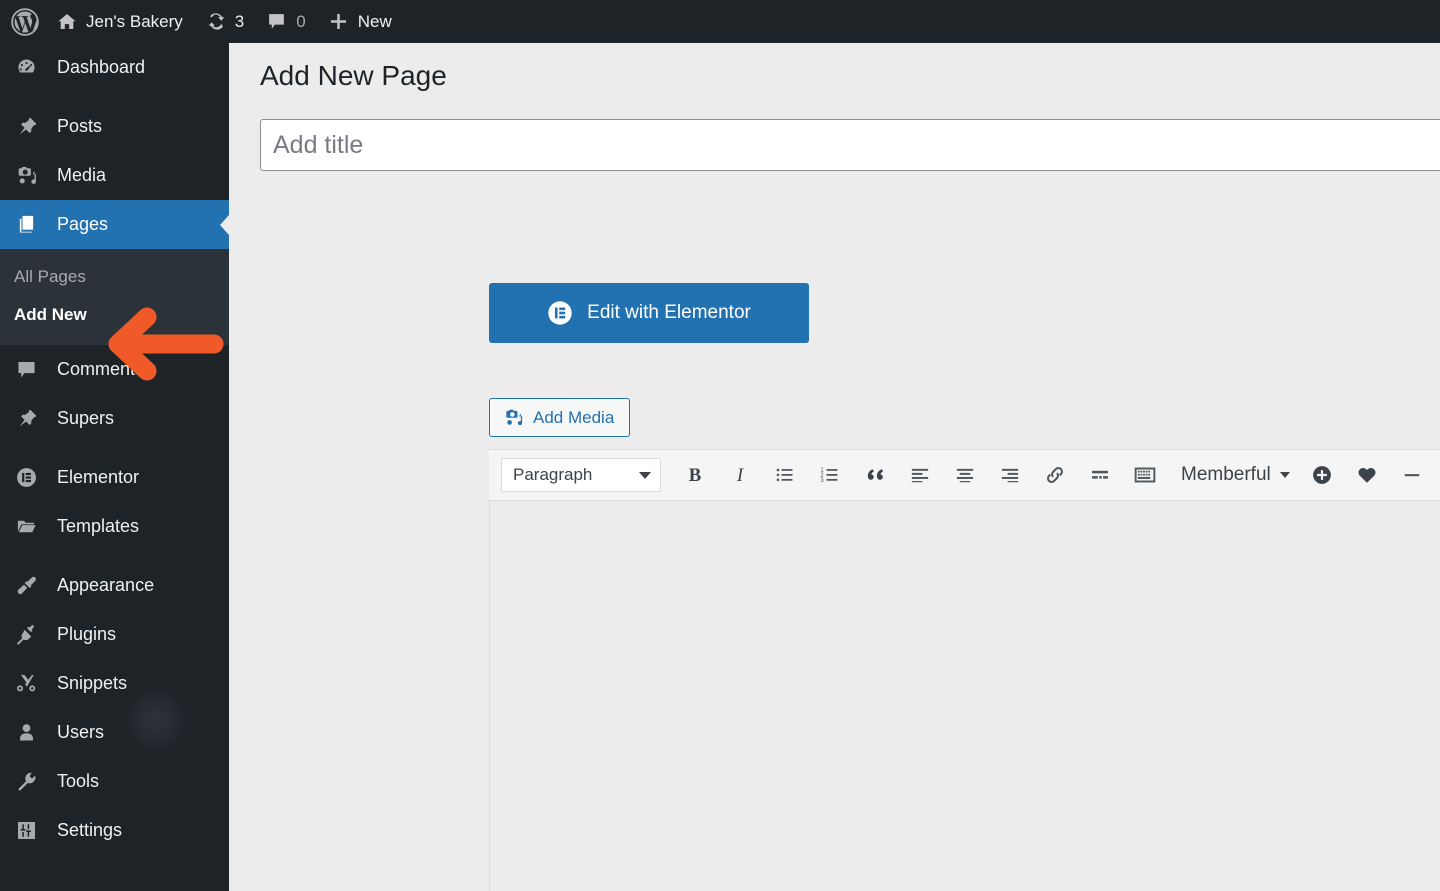 The height and width of the screenshot is (891, 1440). I want to click on bold-button: B, so click(694, 475).